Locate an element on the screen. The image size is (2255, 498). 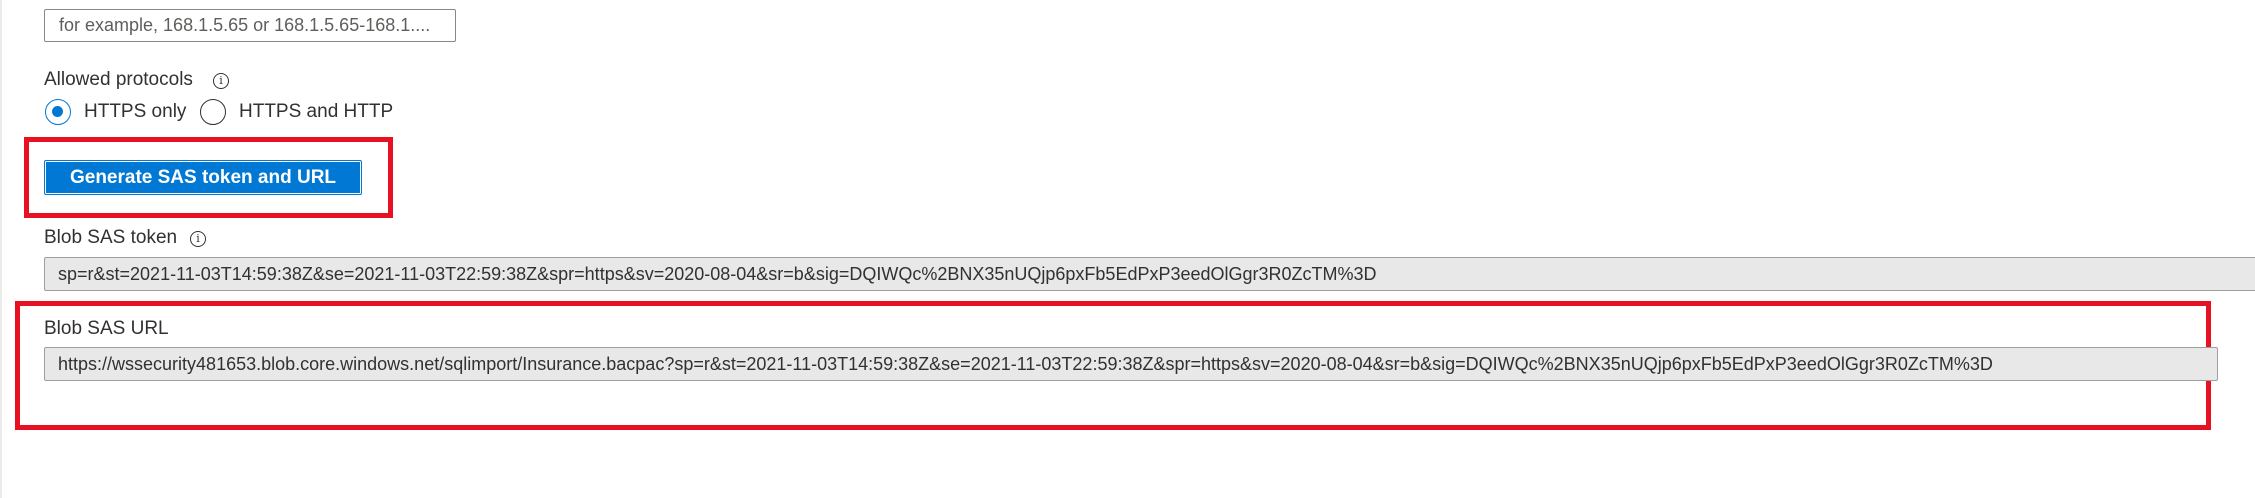
generate-sas-button: Generate SAS token and URL is located at coordinates (203, 177).